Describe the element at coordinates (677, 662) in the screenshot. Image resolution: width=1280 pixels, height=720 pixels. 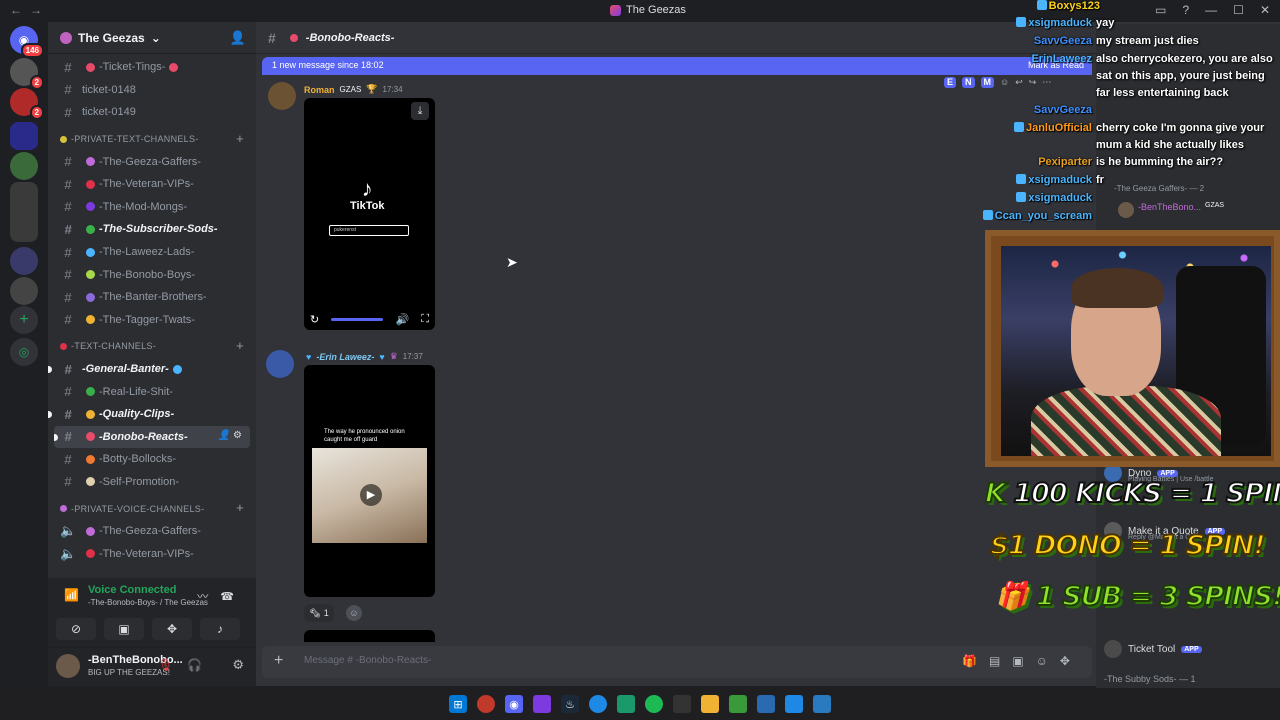
I see `message-composer: + Message # -Bonobo-Reacts- 🎁▤▣☺✥` at that location.